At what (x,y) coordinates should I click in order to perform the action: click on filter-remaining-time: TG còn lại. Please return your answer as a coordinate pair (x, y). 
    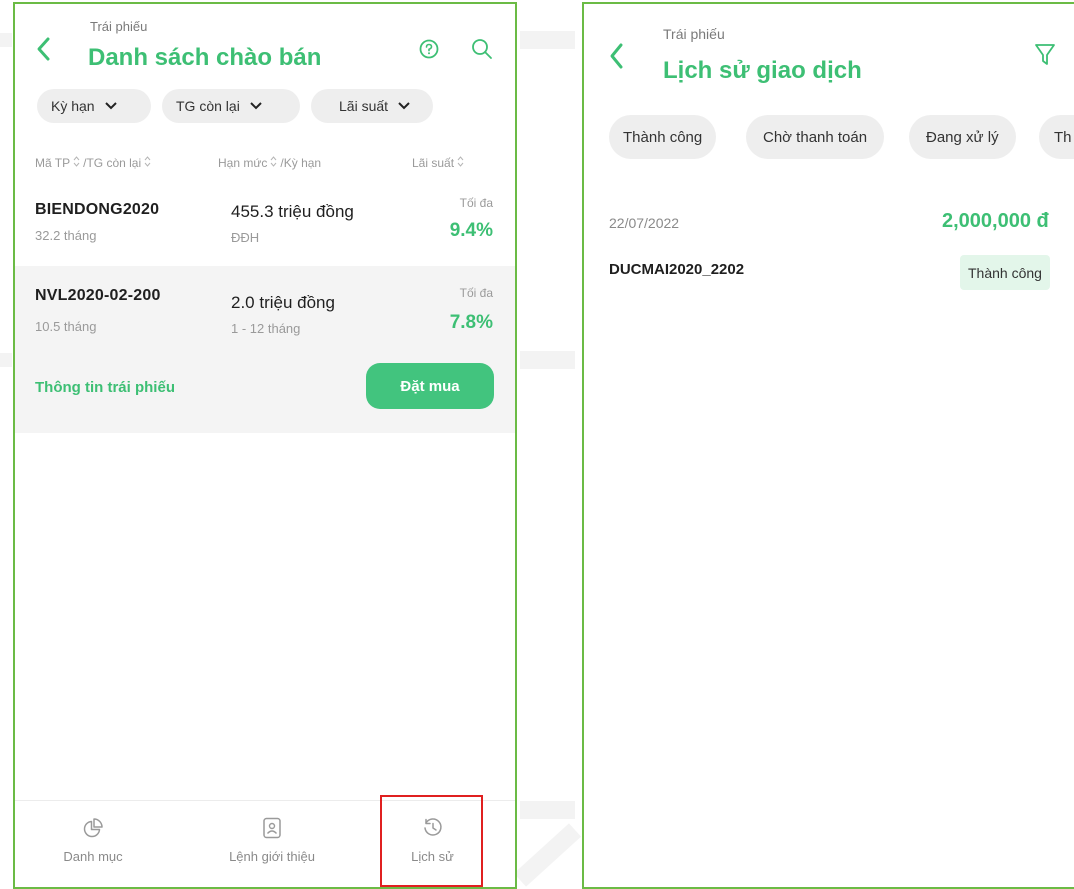
    Looking at the image, I should click on (231, 106).